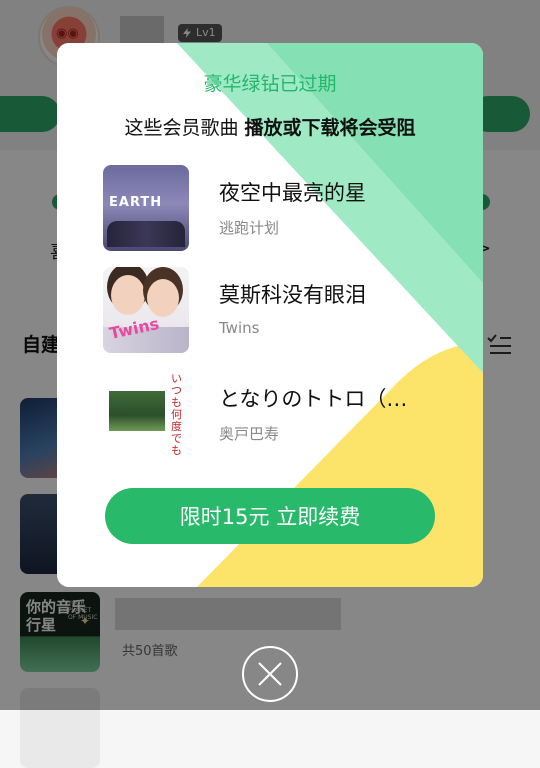 The image size is (540, 768). What do you see at coordinates (330, 128) in the screenshot?
I see `dialog-subtitle-emphasis: 播放或下载将会受阻` at bounding box center [330, 128].